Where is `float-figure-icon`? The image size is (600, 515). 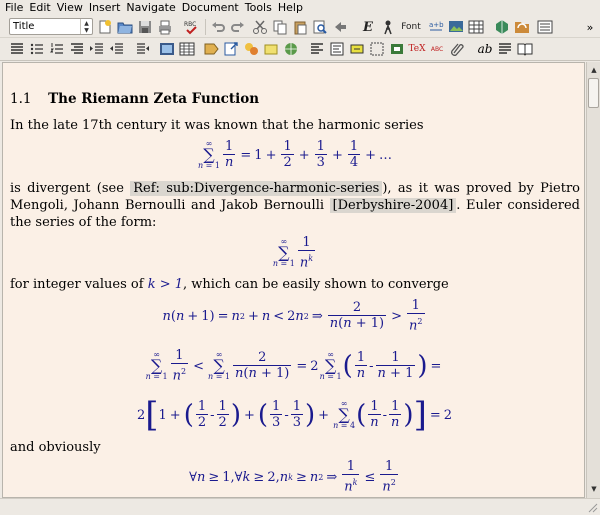
float-figure-icon is located at coordinates (167, 49).